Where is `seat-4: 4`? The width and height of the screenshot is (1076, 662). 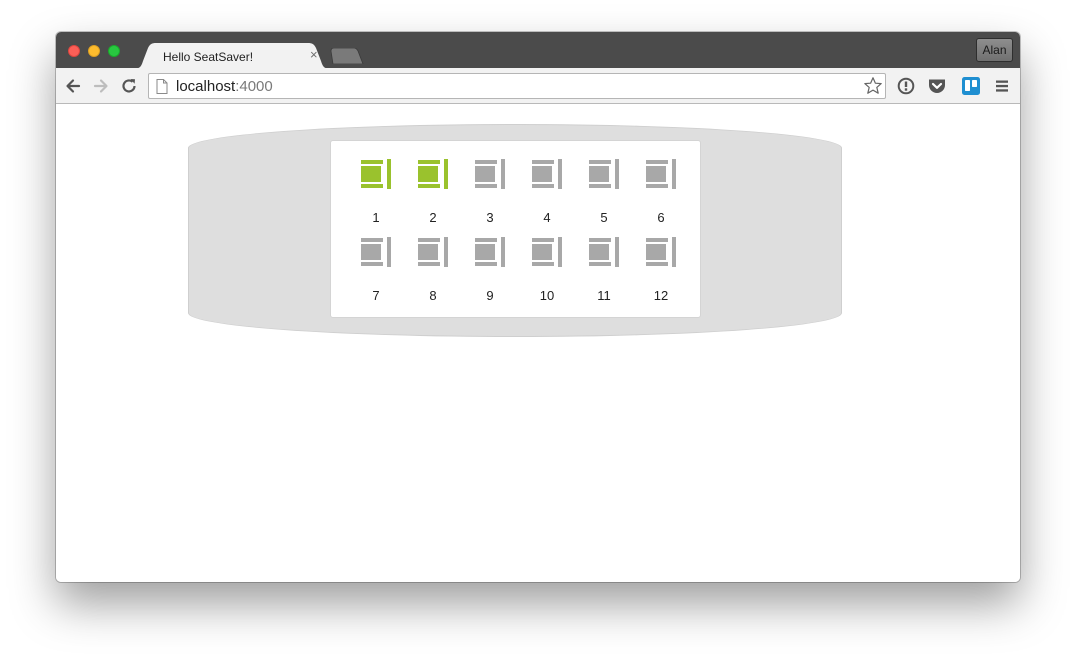
seat-4: 4 is located at coordinates (547, 183).